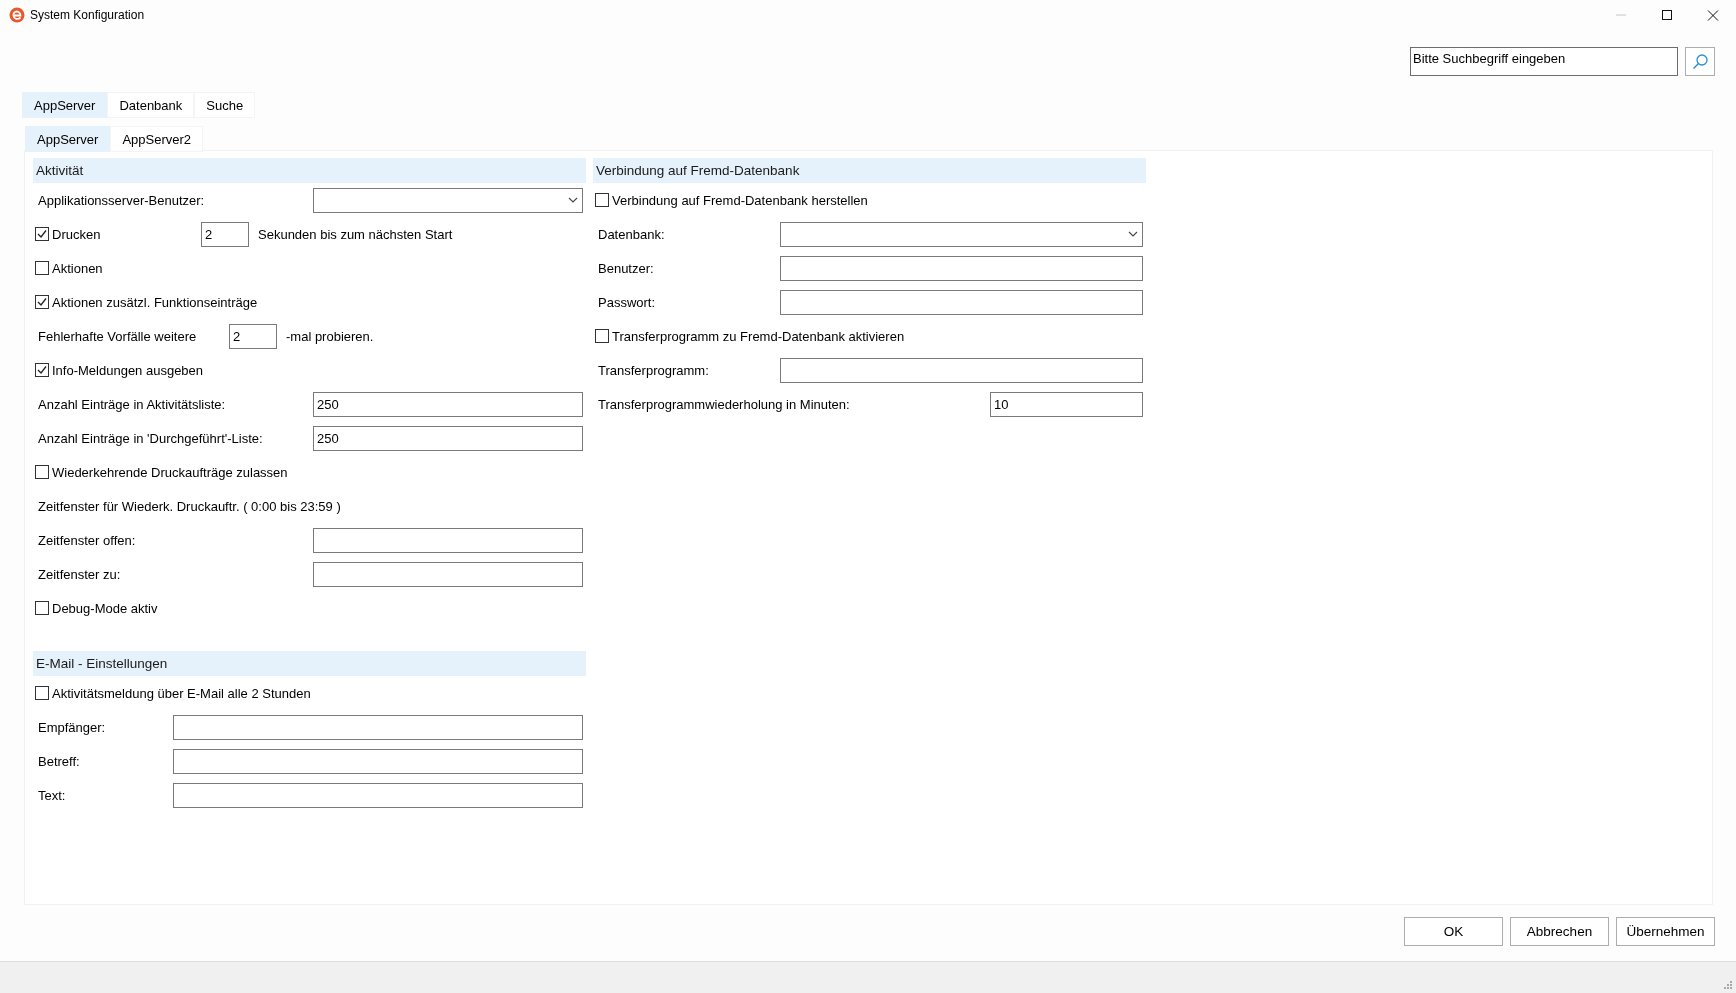  What do you see at coordinates (117, 336) in the screenshot?
I see `field-label: Fehlerhafte Vorfälle weitere` at bounding box center [117, 336].